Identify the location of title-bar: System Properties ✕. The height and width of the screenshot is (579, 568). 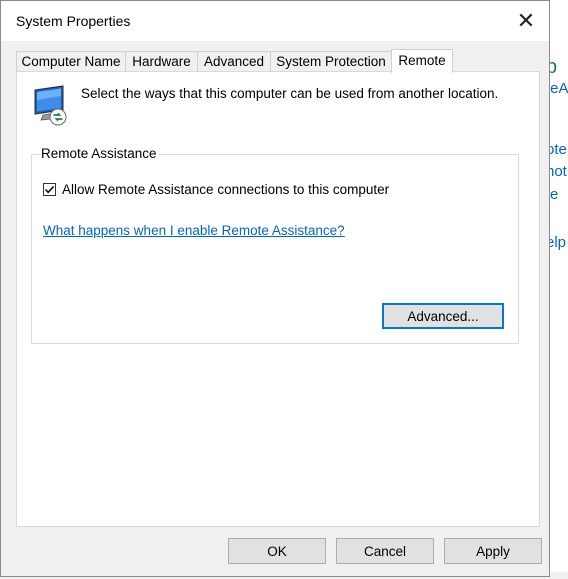
(275, 21).